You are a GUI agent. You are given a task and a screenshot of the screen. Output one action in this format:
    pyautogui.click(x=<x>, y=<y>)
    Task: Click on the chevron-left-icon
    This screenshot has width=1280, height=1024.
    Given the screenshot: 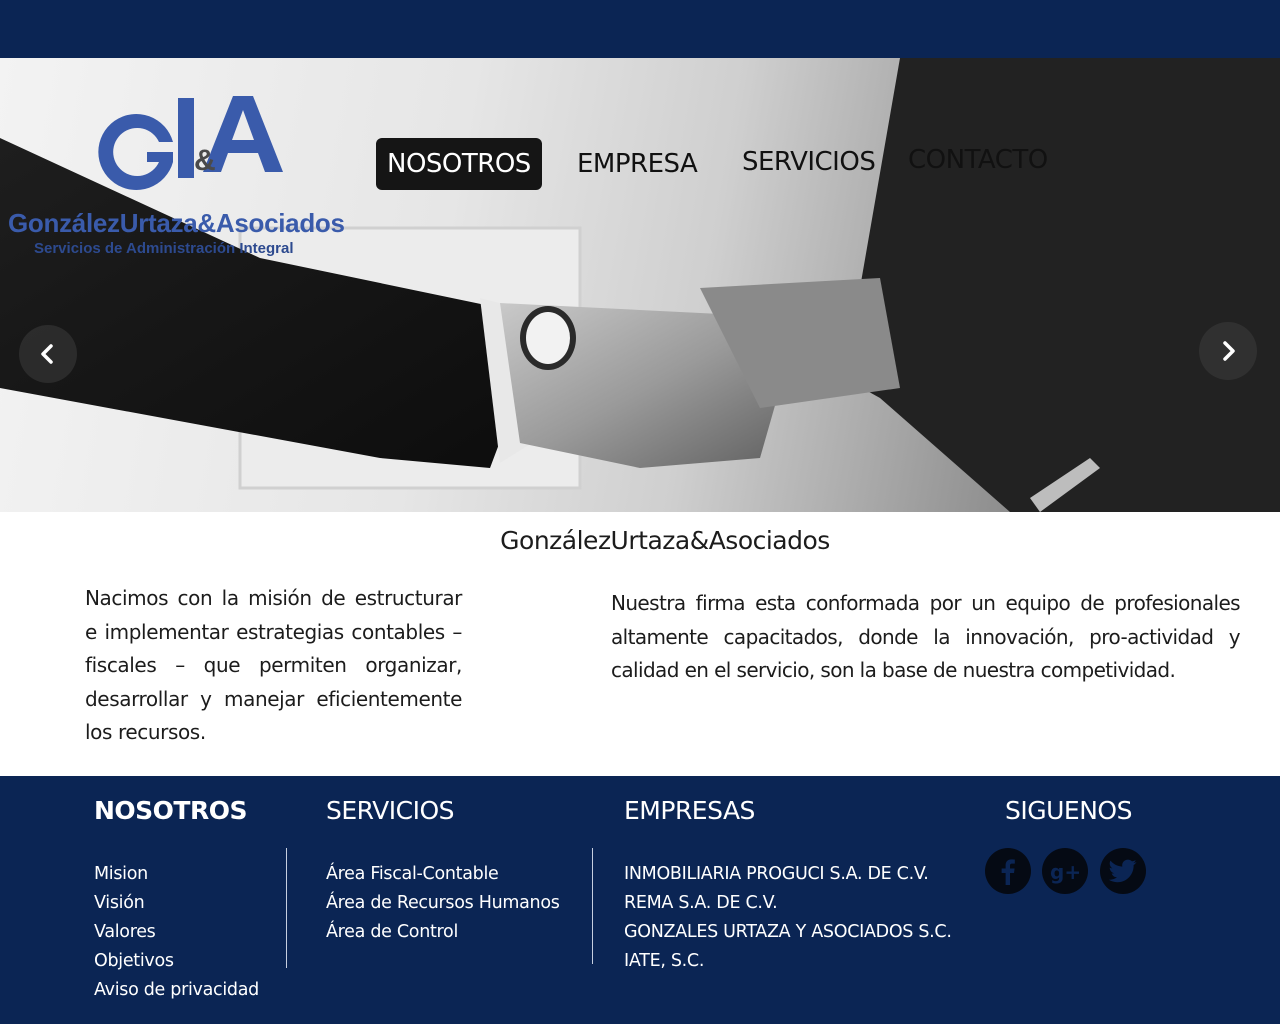 What is the action you would take?
    pyautogui.click(x=47, y=354)
    